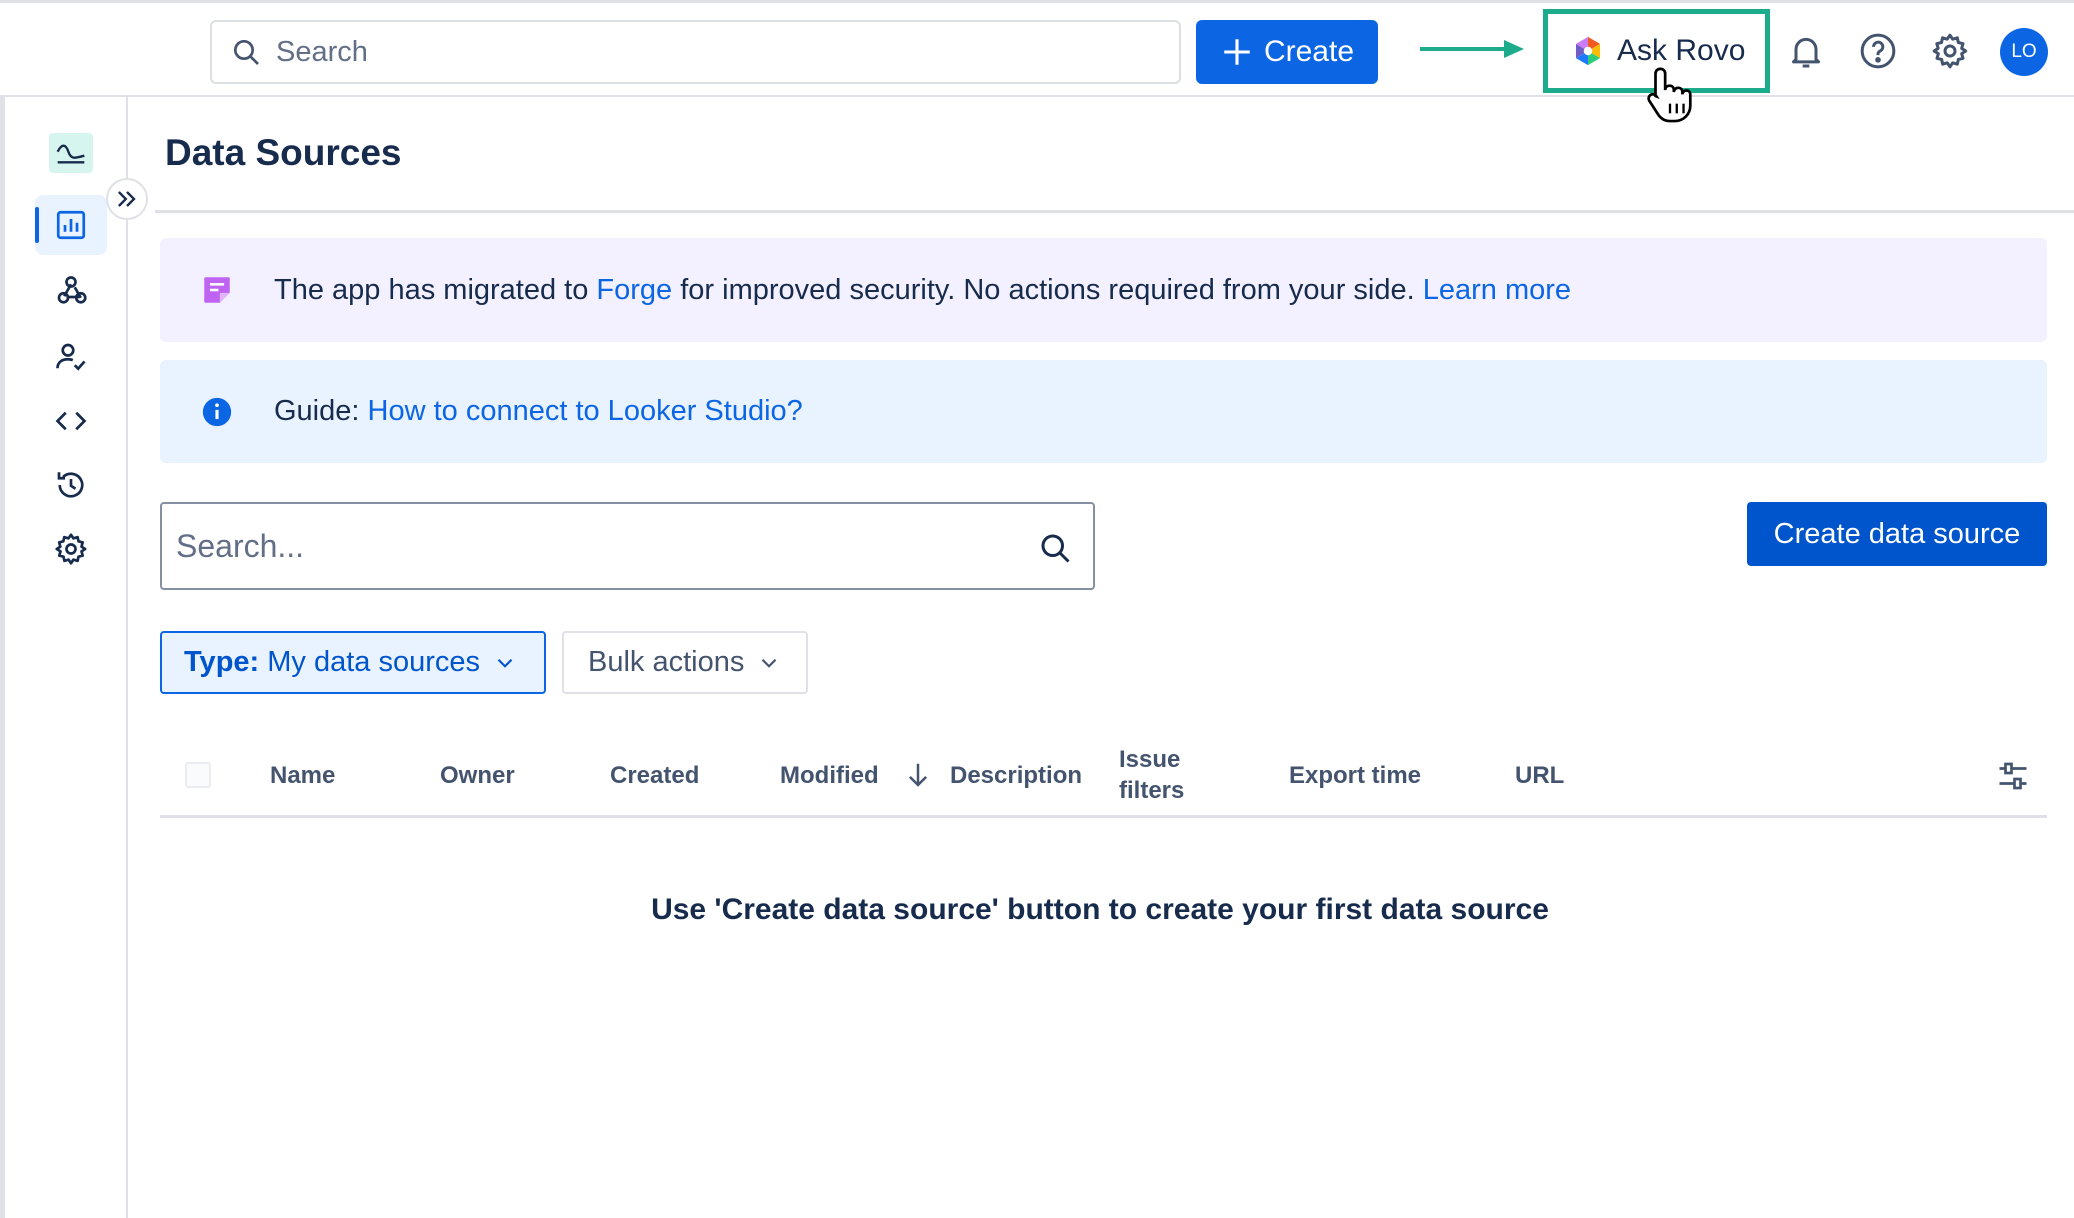 This screenshot has height=1218, width=2074. I want to click on create-data-source-button: Create data source, so click(1897, 534).